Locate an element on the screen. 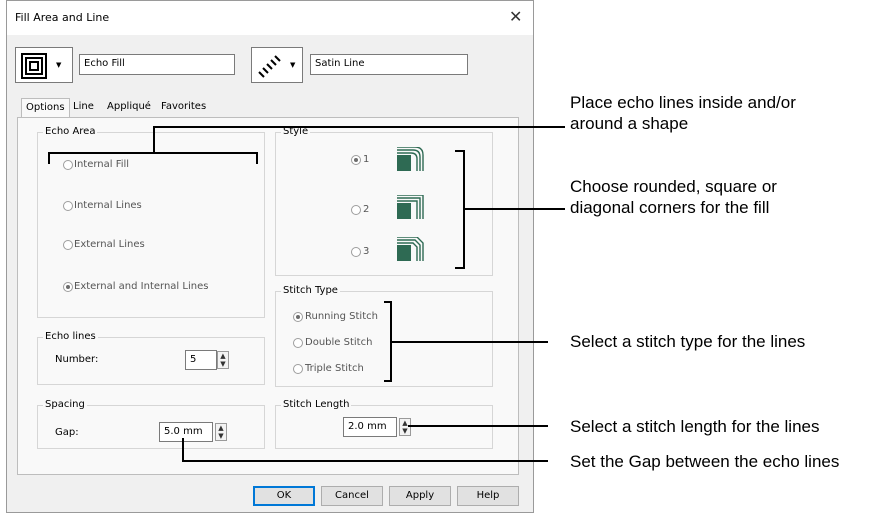 This screenshot has width=896, height=515. radio-internal-lines is located at coordinates (68, 206).